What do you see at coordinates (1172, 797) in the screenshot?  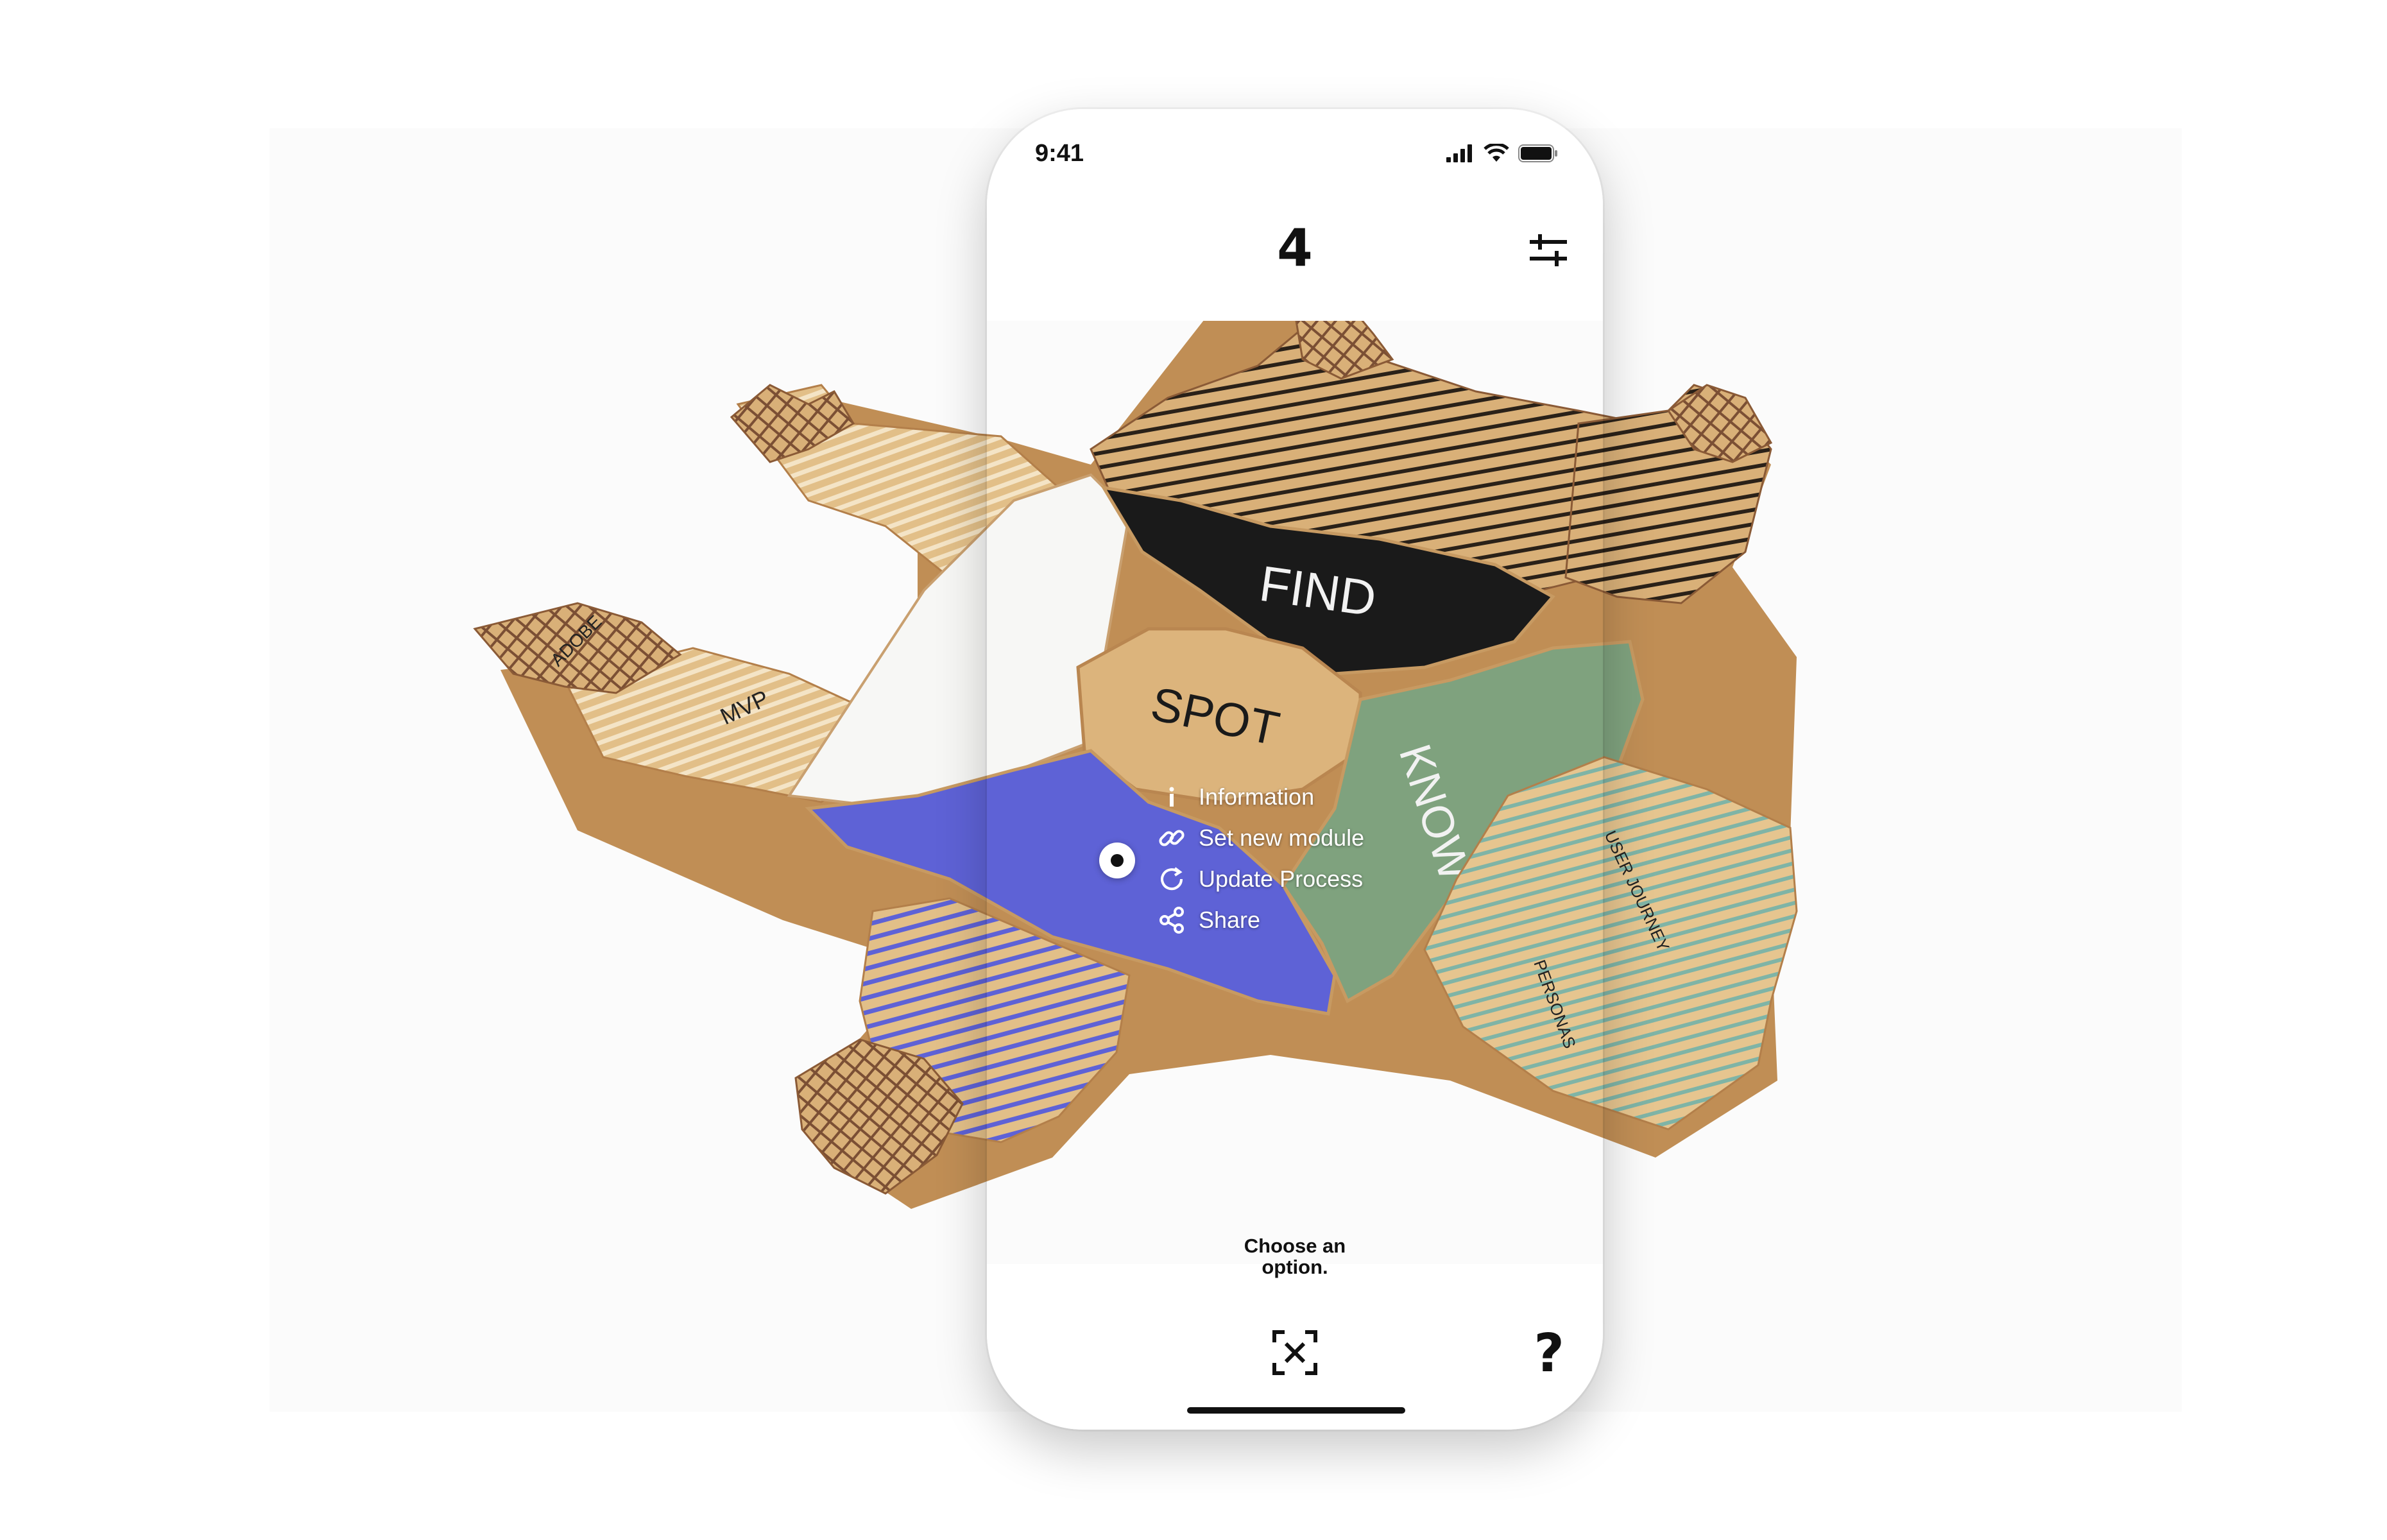 I see `info-icon` at bounding box center [1172, 797].